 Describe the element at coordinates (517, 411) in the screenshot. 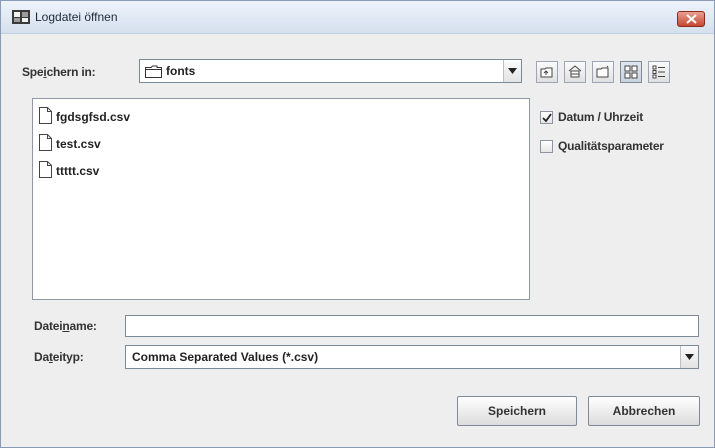

I see `save-button: Speichern` at that location.